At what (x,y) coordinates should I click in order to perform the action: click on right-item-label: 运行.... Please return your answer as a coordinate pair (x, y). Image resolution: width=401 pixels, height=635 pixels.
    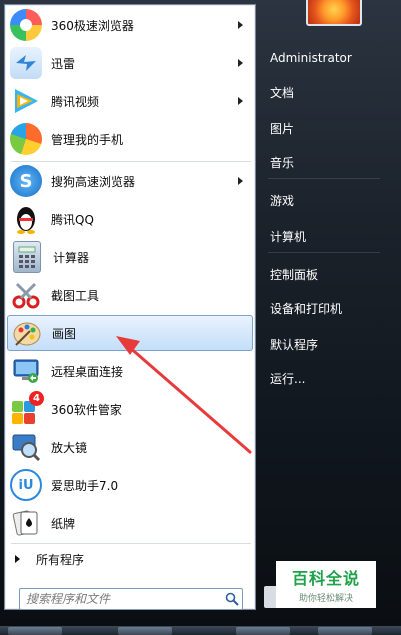
    Looking at the image, I should click on (288, 378).